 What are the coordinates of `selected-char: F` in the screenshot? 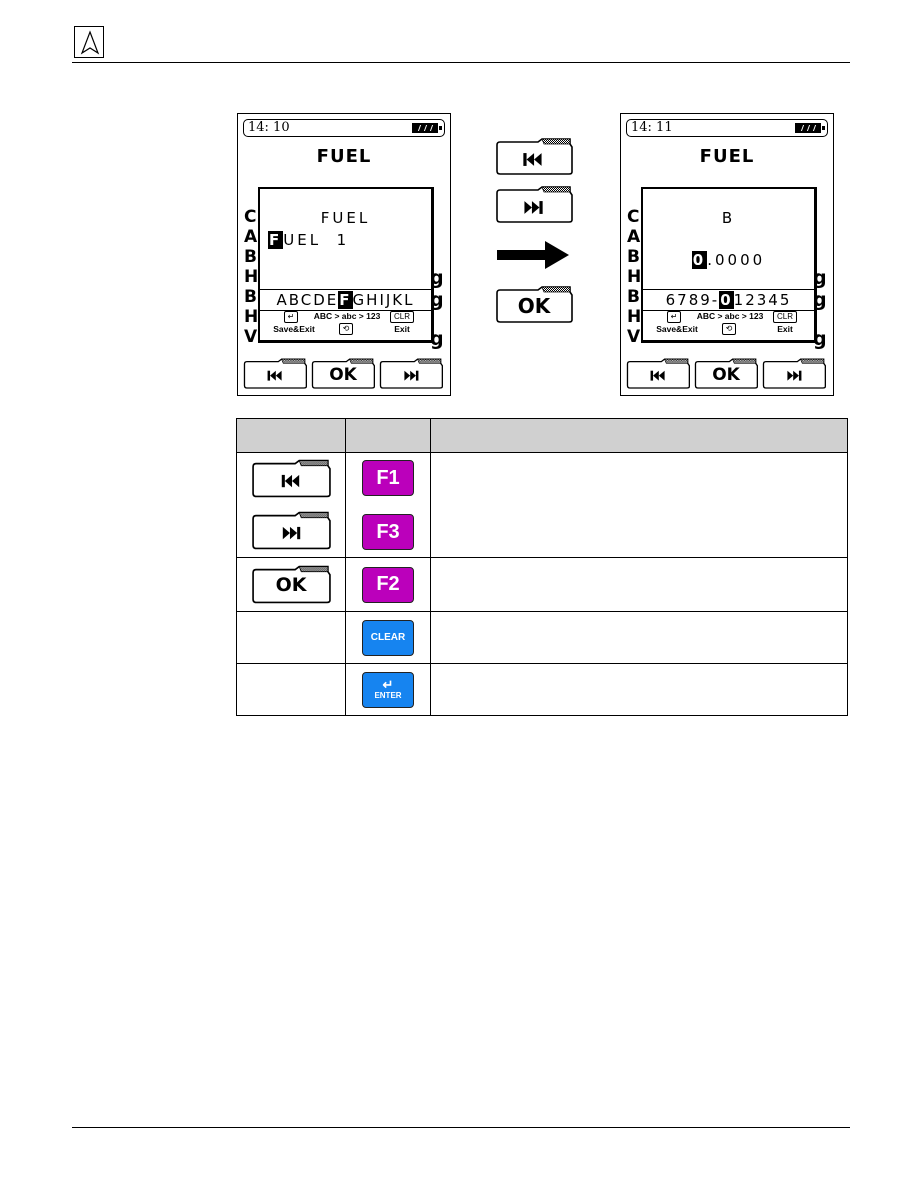 It's located at (345, 300).